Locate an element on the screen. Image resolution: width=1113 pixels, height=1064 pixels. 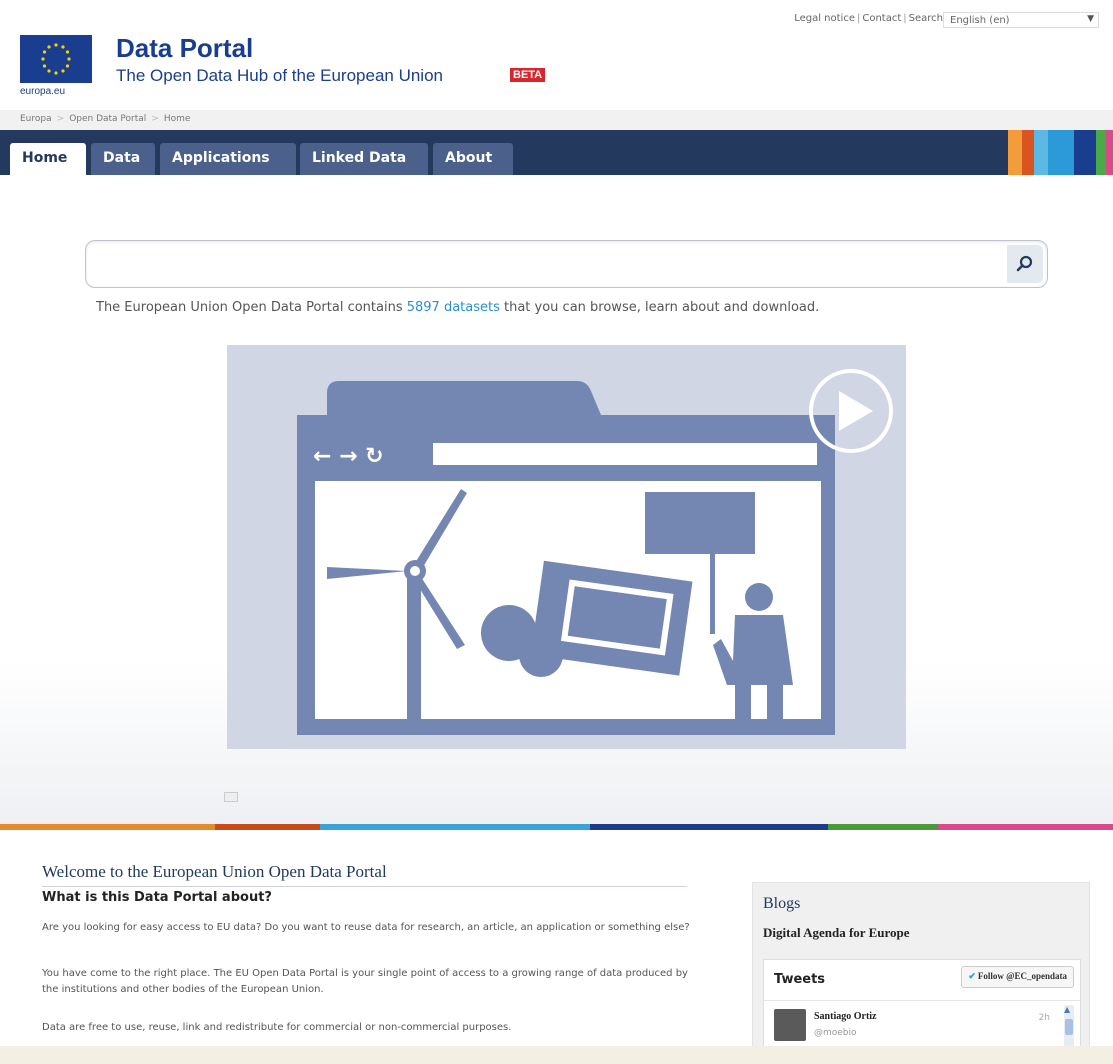
tweets-label: Tweets is located at coordinates (800, 979).